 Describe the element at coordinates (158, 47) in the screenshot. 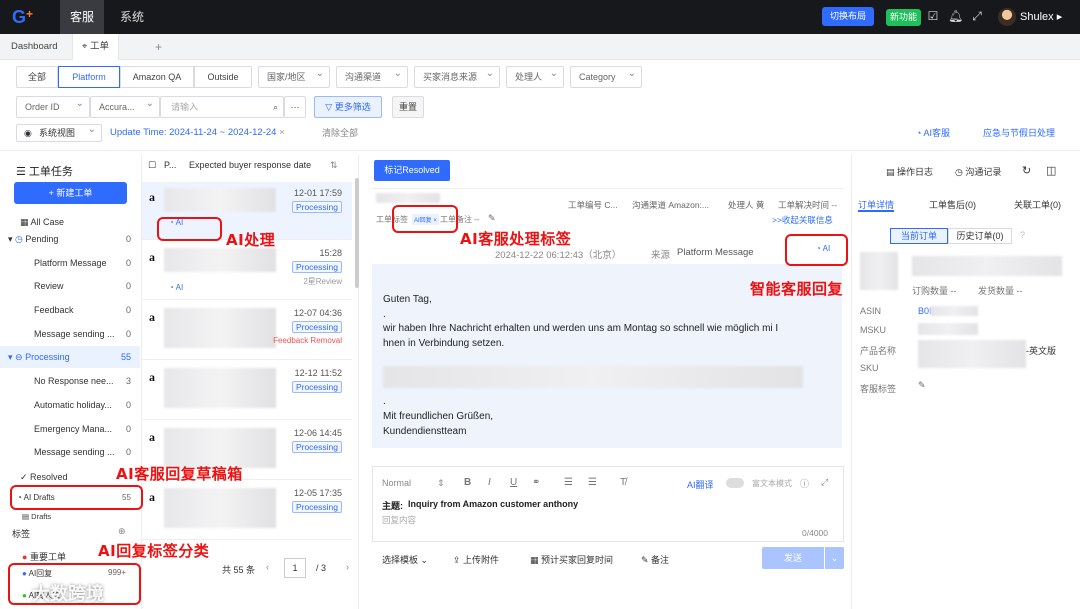

I see `add-tab-button: +` at that location.